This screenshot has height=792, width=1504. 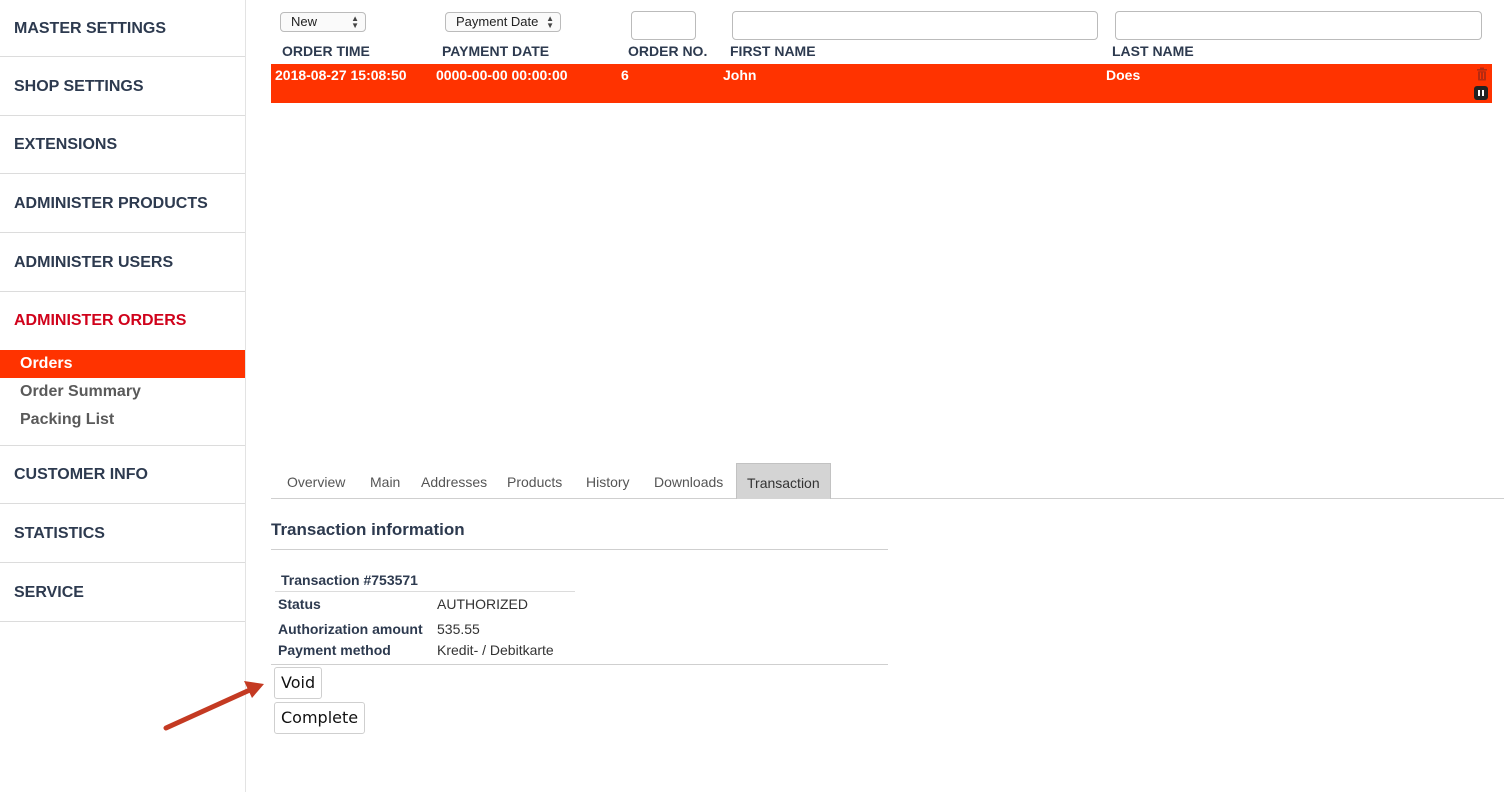 I want to click on tab-addresses: Addresses, so click(x=454, y=480).